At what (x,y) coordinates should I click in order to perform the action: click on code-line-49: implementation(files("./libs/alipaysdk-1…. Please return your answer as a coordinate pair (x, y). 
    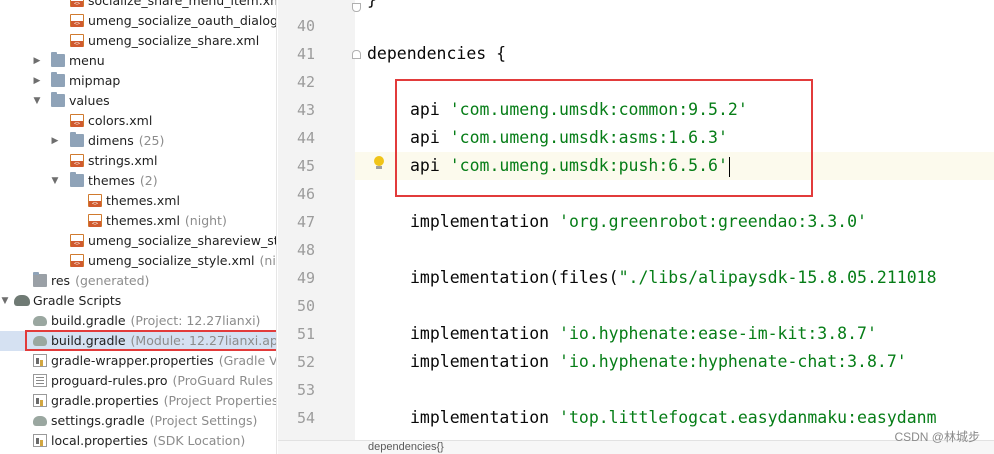
    Looking at the image, I should click on (673, 277).